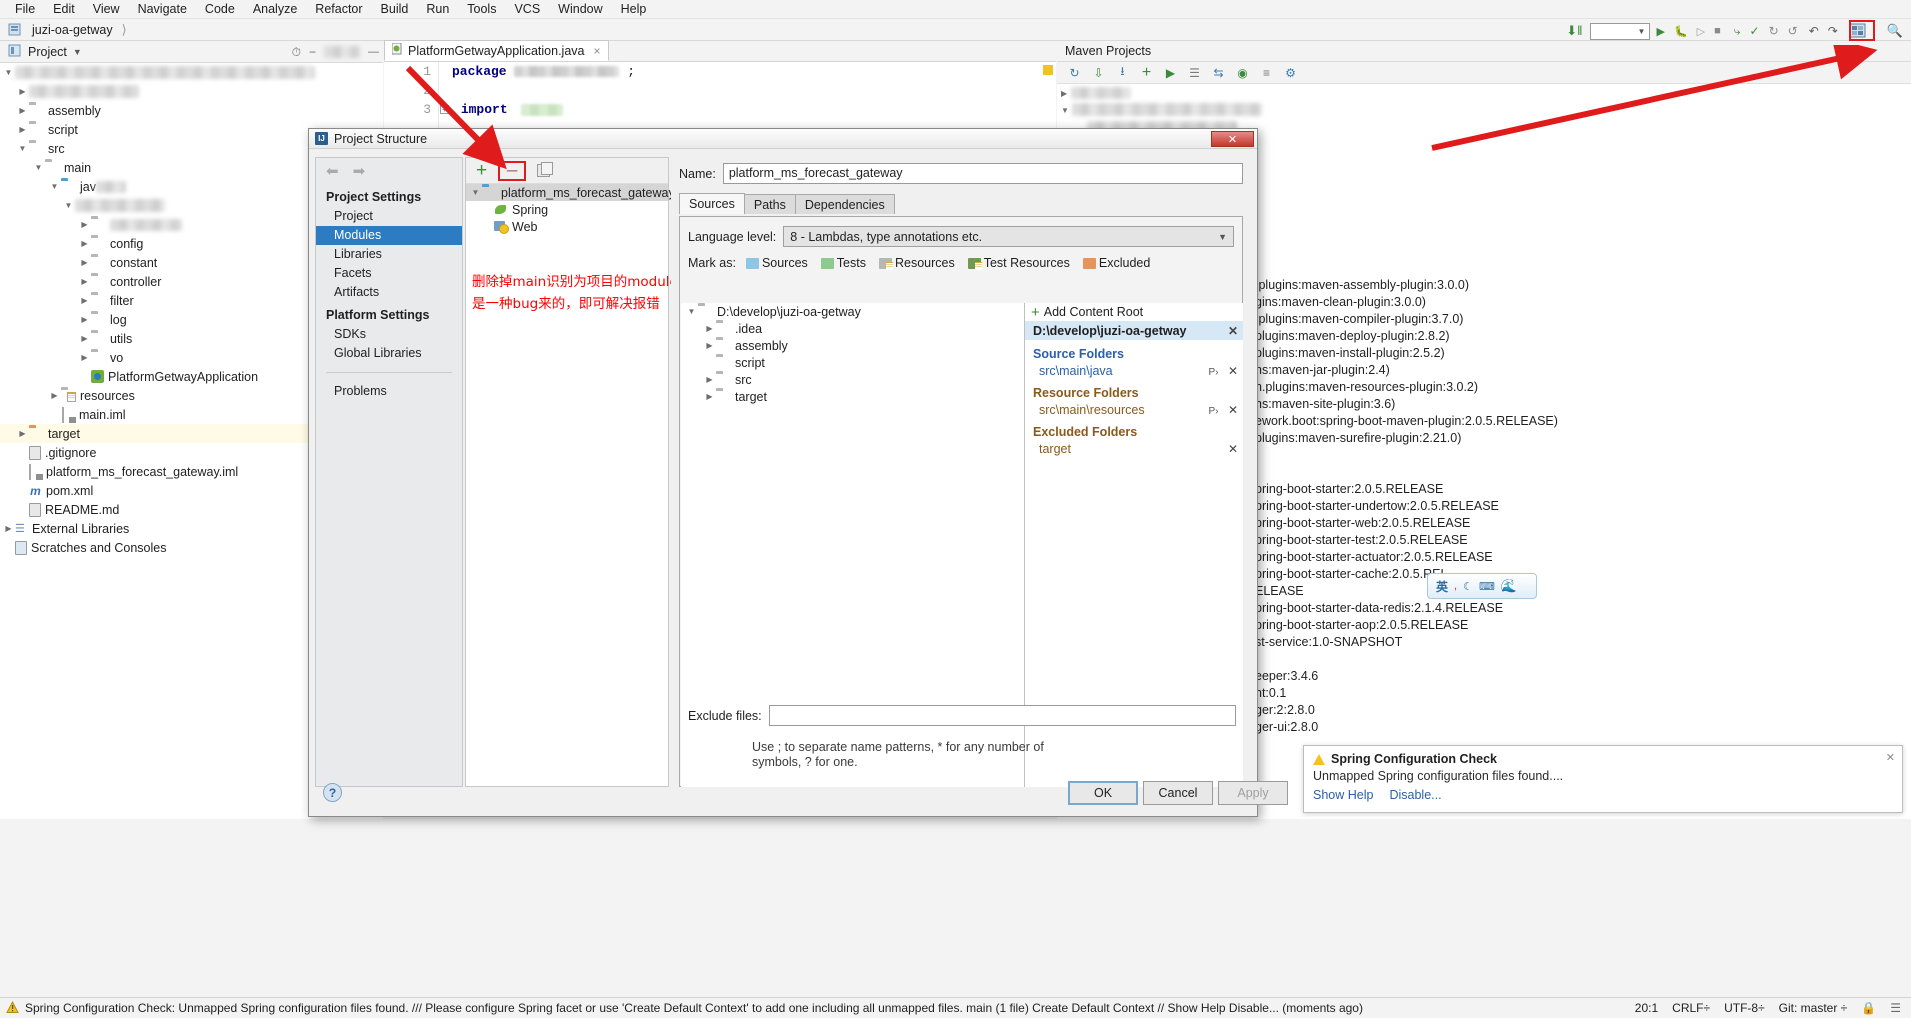 This screenshot has height=1018, width=1911. Describe the element at coordinates (481, 170) in the screenshot. I see `add-module-button: +` at that location.